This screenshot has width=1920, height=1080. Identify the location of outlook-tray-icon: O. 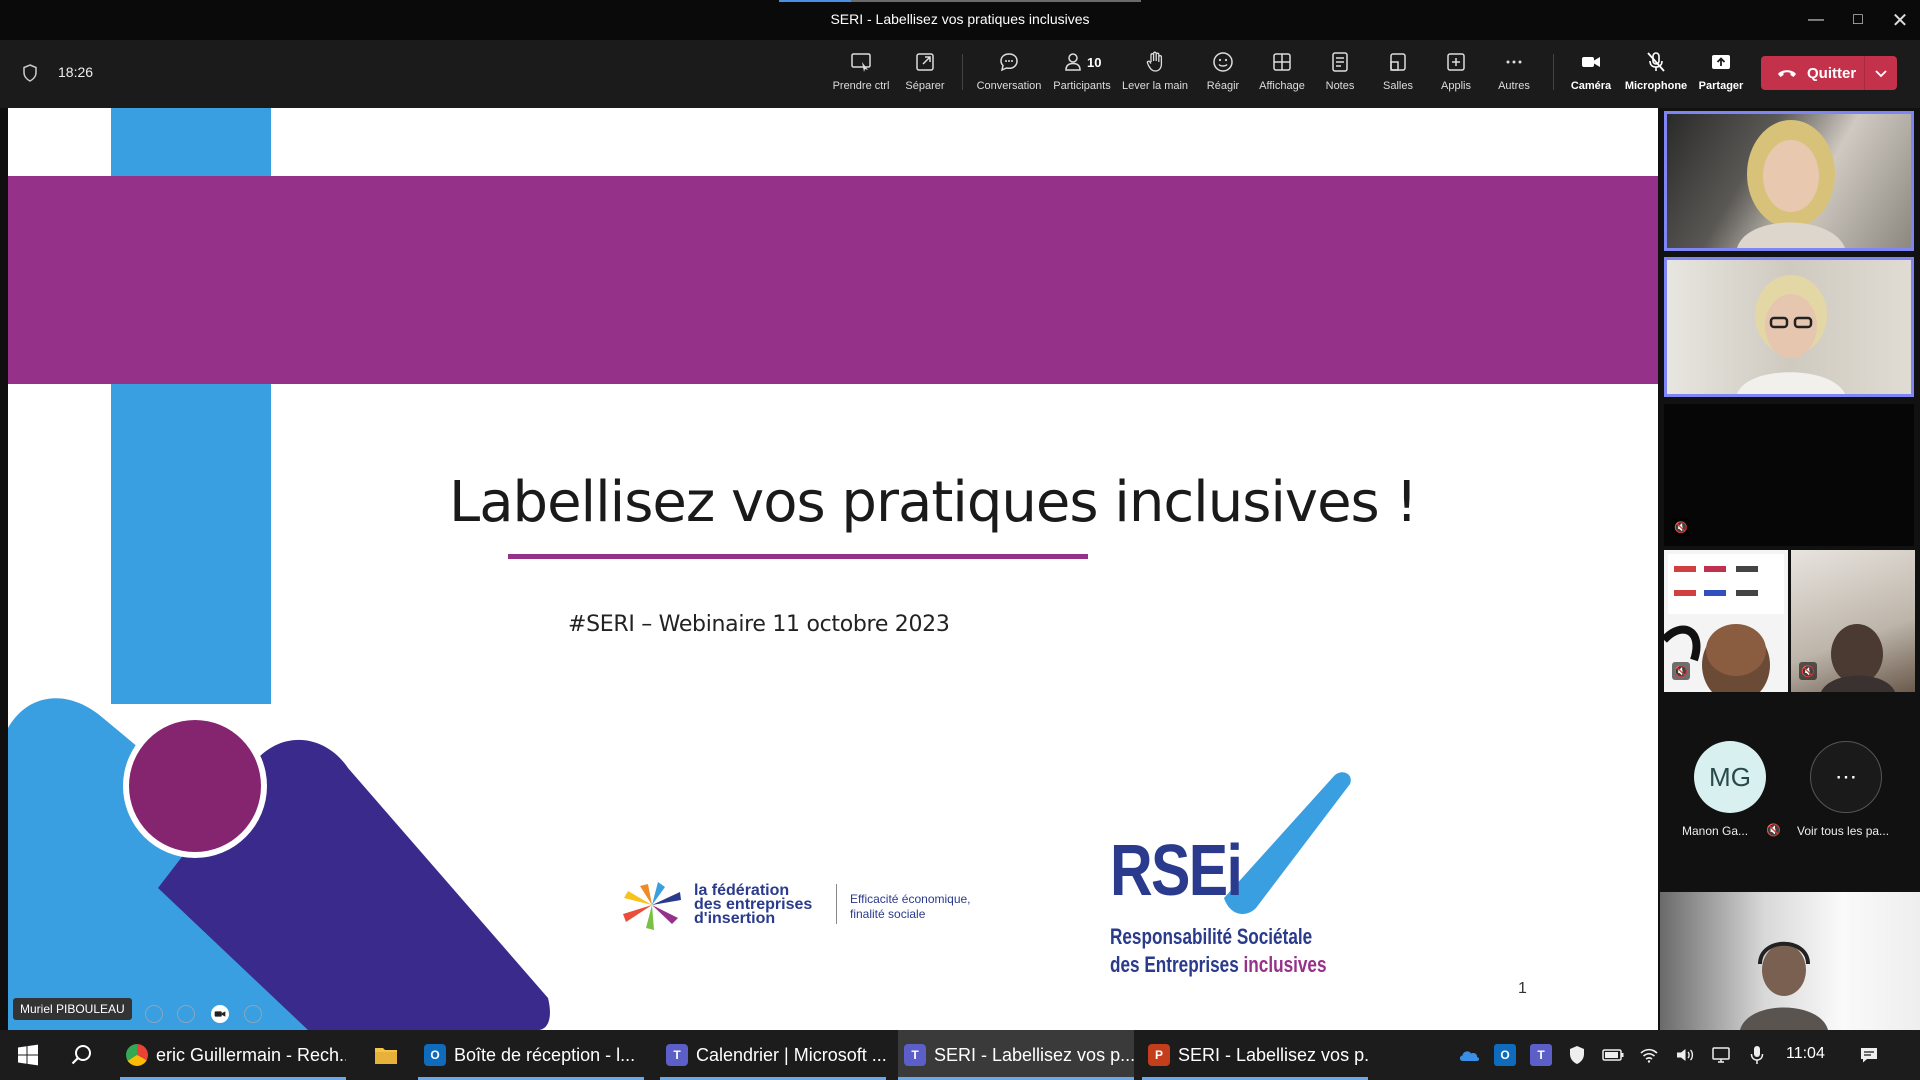
(1505, 1055).